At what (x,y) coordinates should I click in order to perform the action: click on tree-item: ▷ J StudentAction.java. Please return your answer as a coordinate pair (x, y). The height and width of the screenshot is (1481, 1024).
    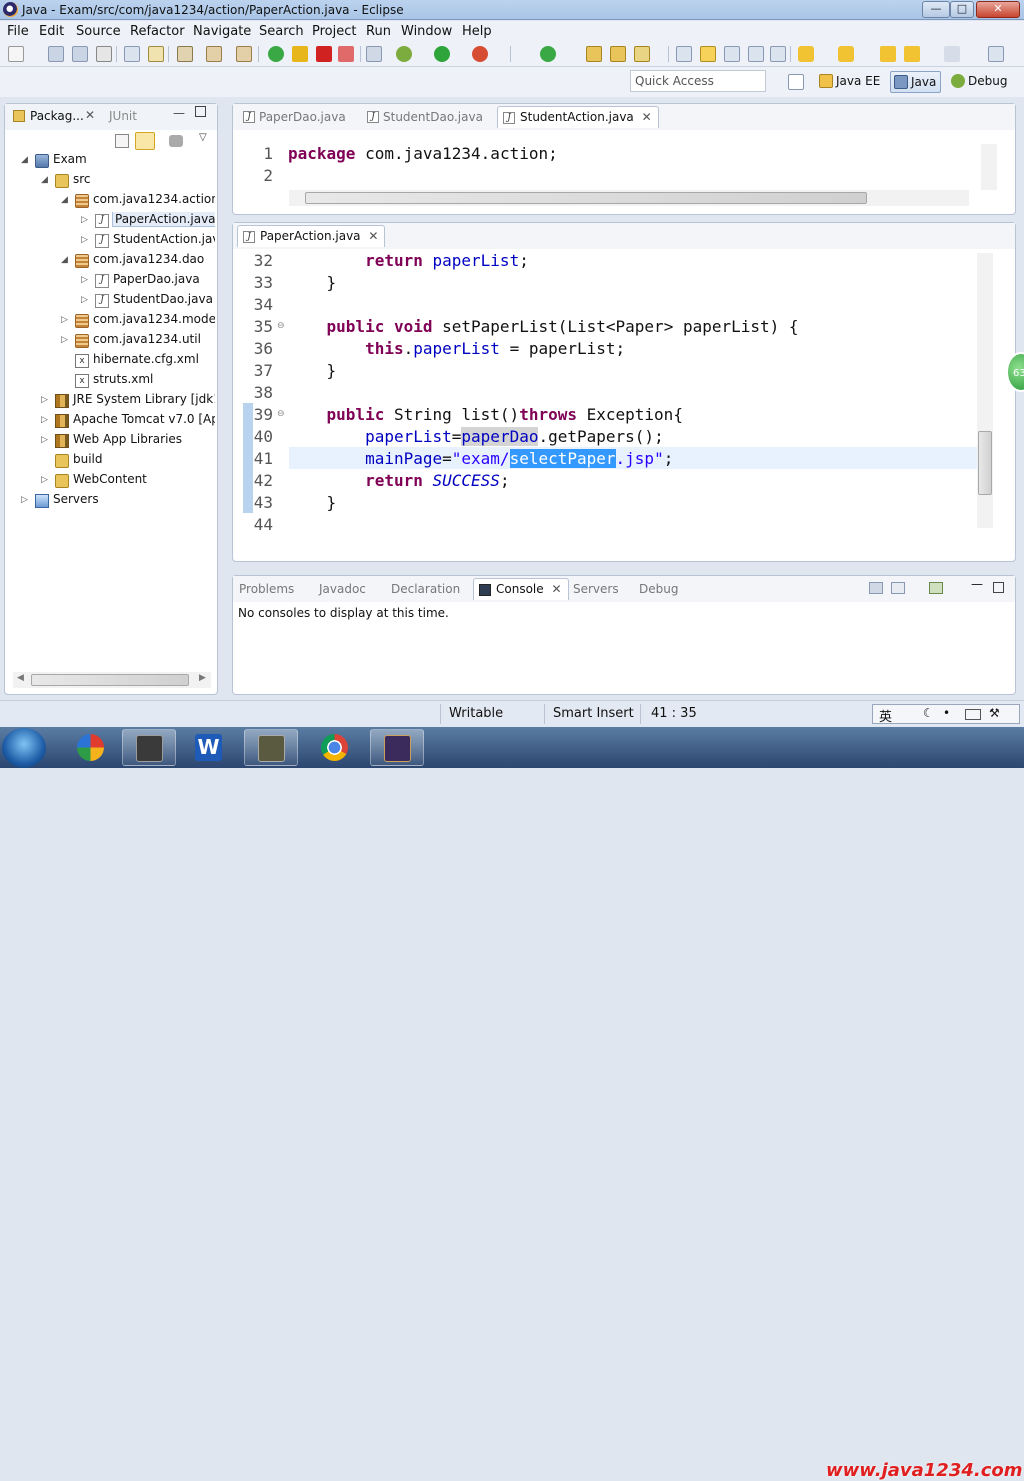
    Looking at the image, I should click on (110, 241).